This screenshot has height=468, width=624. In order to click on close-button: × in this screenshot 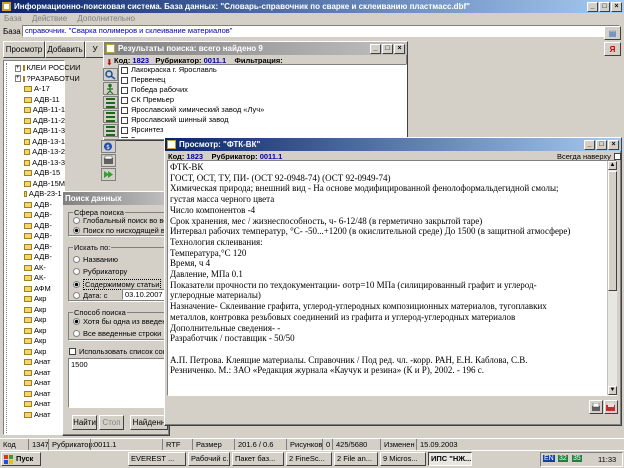, I will do `click(616, 6)`.